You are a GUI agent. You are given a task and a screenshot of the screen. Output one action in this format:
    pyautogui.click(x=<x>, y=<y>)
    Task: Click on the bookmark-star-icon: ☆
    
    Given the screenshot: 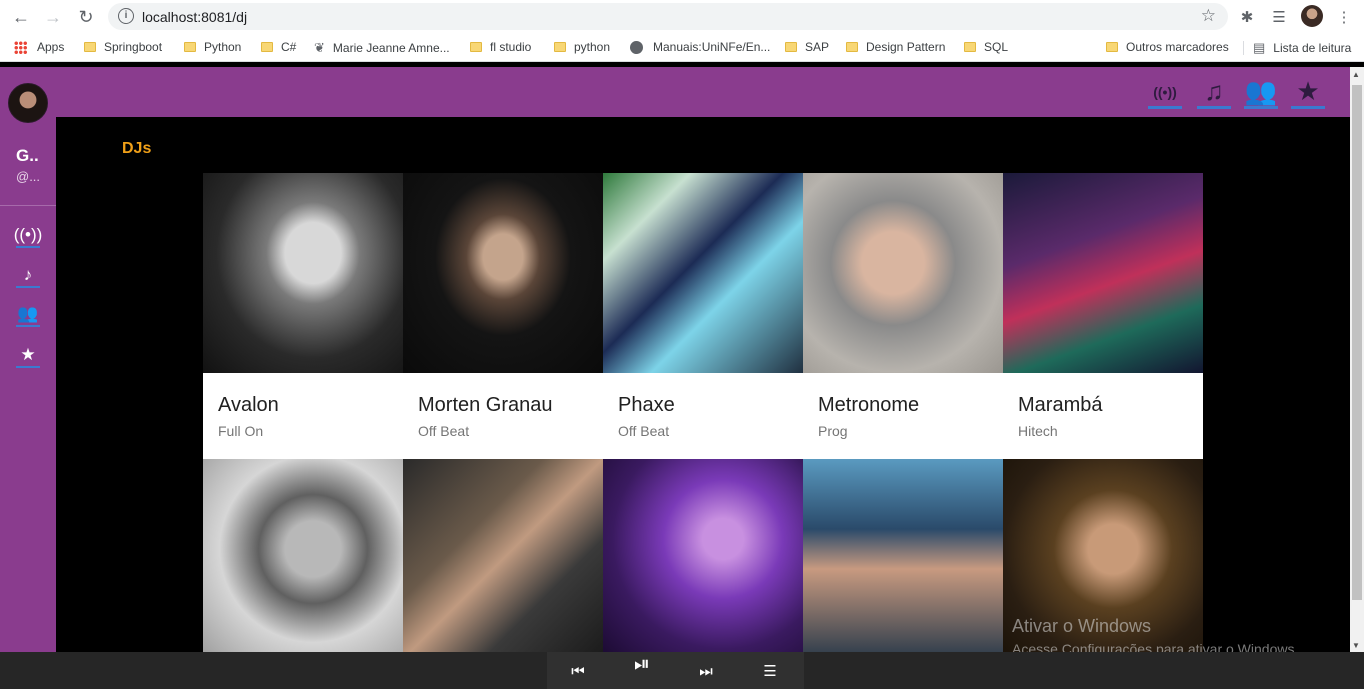 What is the action you would take?
    pyautogui.click(x=1208, y=16)
    